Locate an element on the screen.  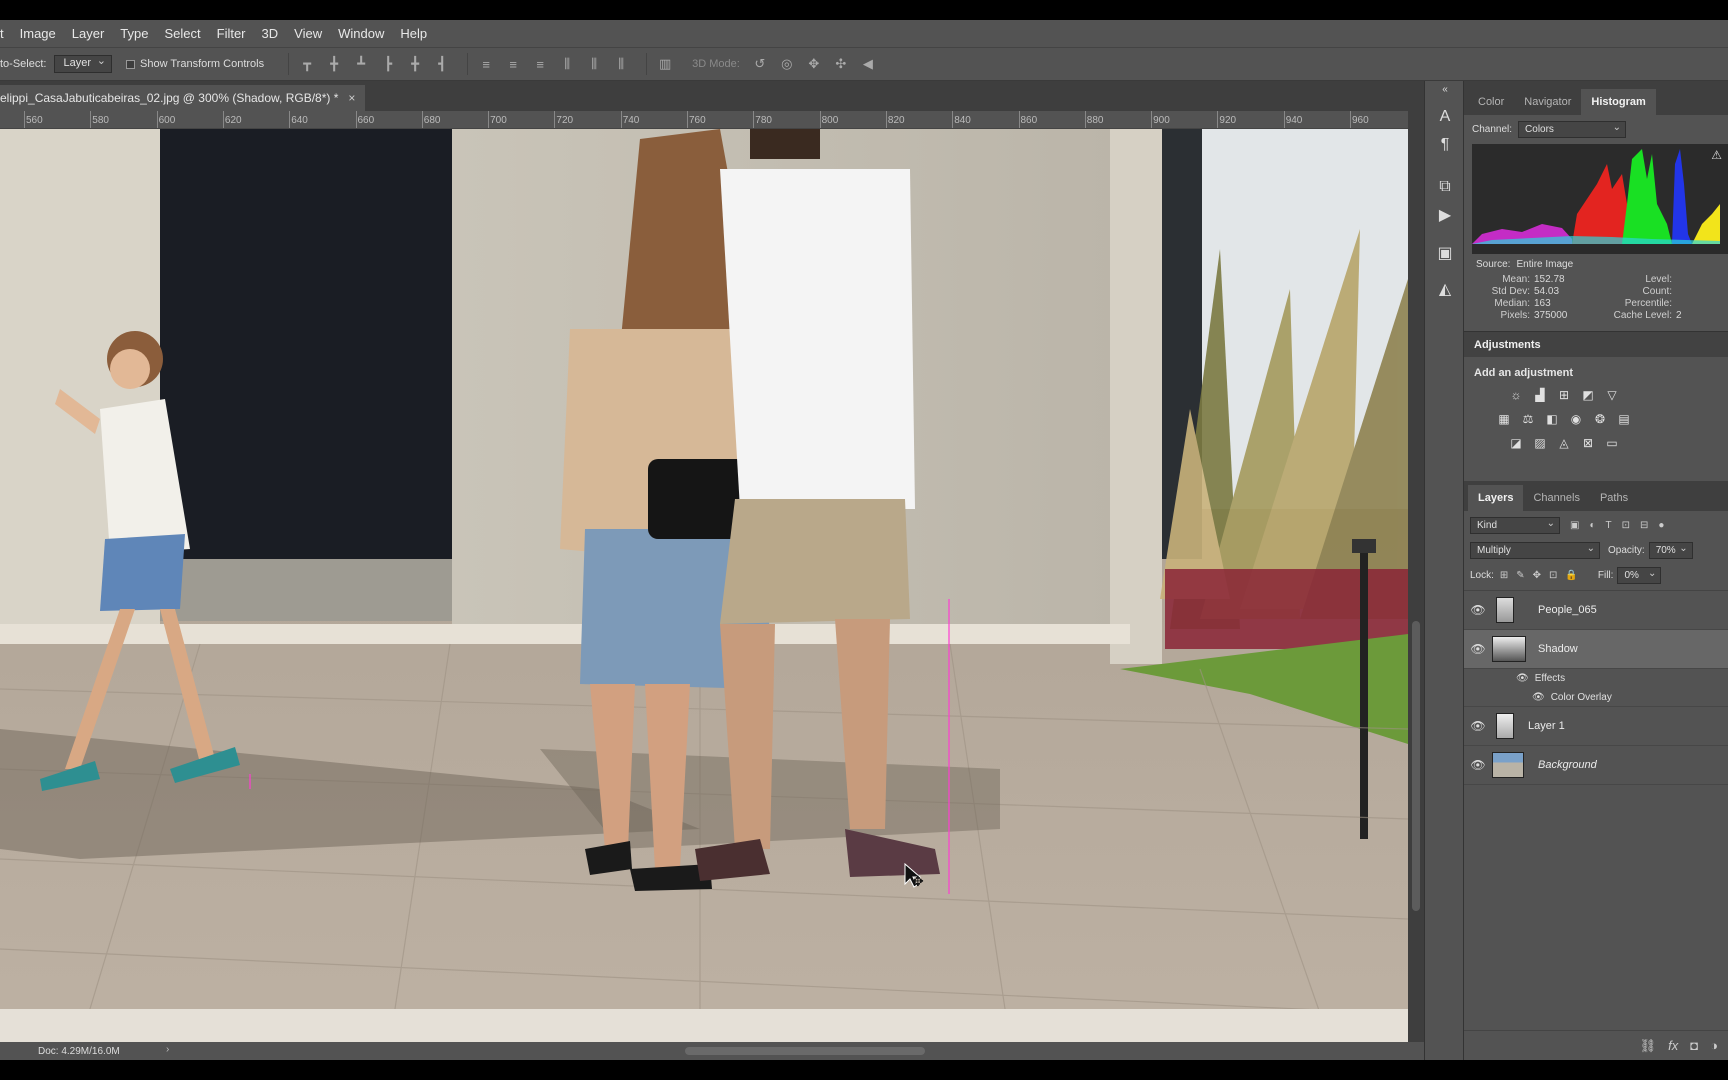
horizontal-scrollbar is located at coordinates (790, 1051).